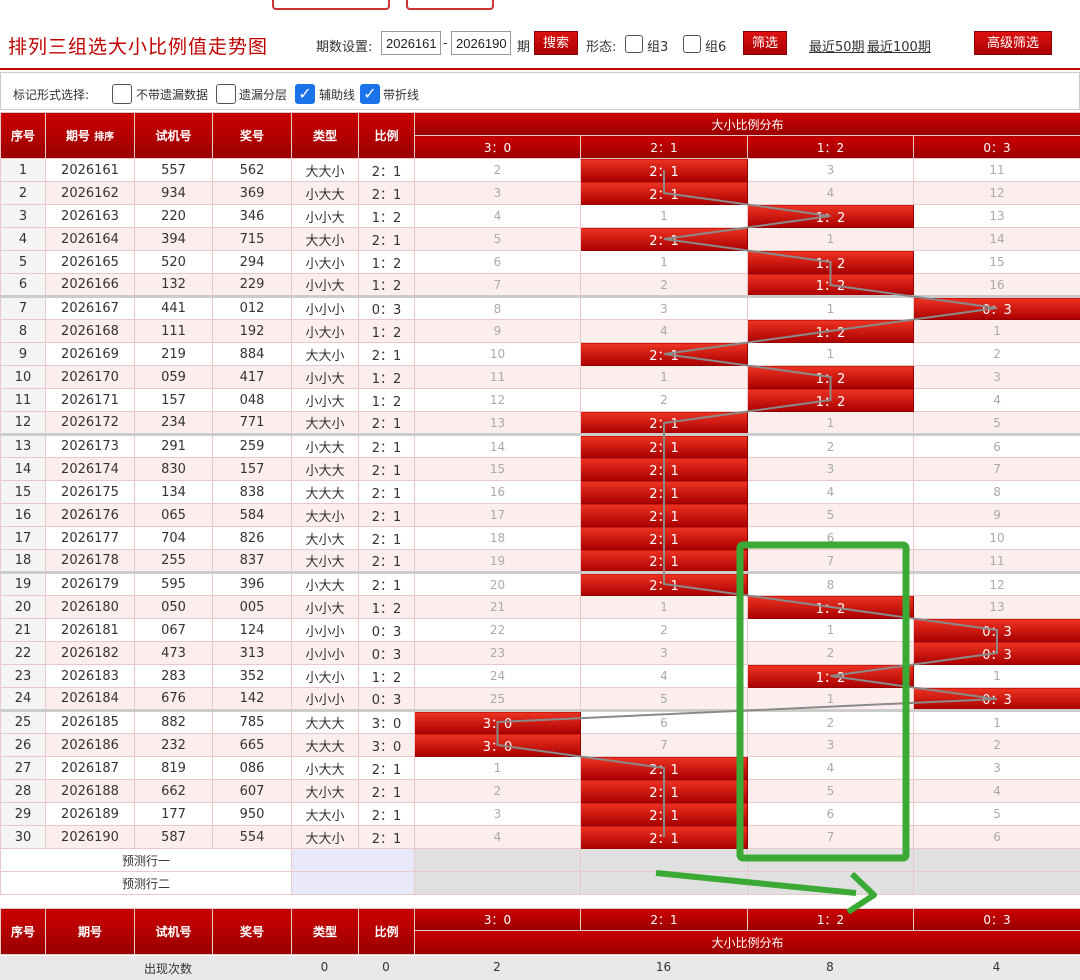 The image size is (1080, 980). I want to click on cell-trial: 704, so click(173, 538).